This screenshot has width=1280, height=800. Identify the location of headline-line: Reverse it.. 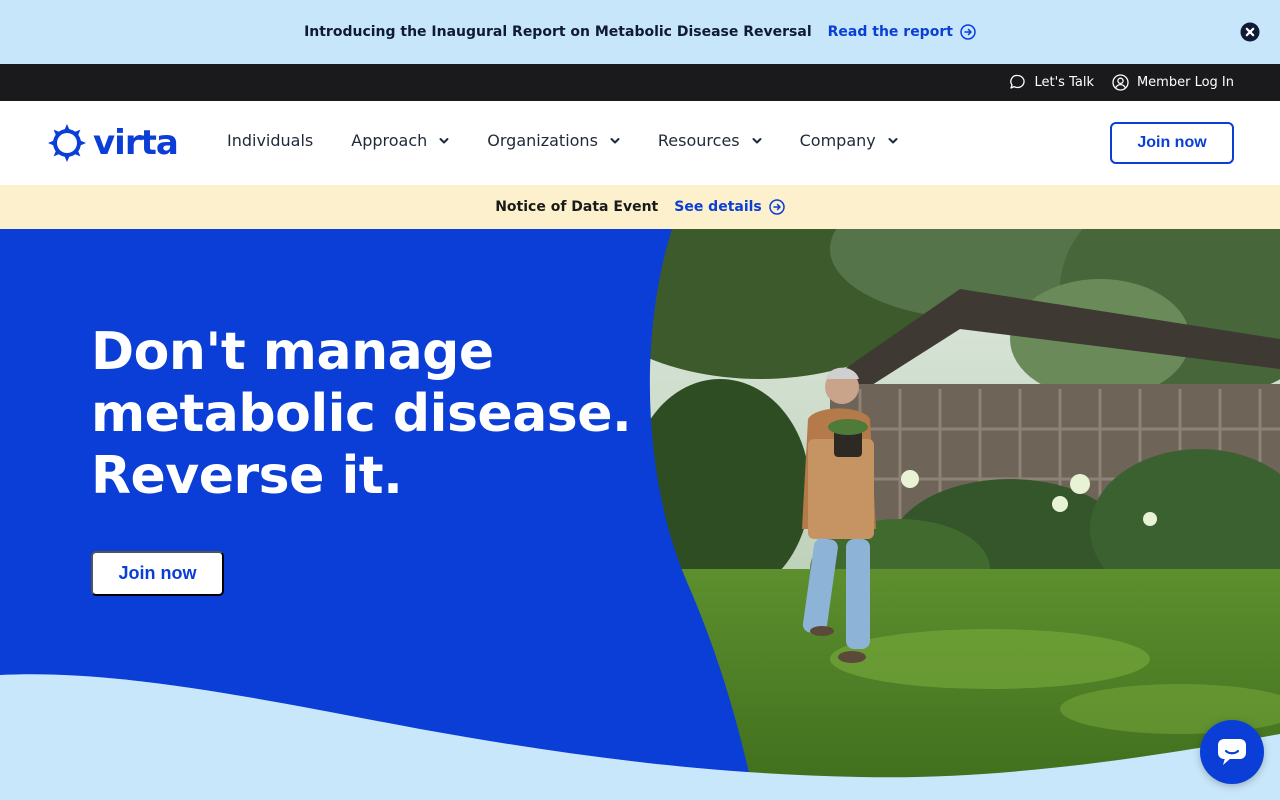
(247, 476).